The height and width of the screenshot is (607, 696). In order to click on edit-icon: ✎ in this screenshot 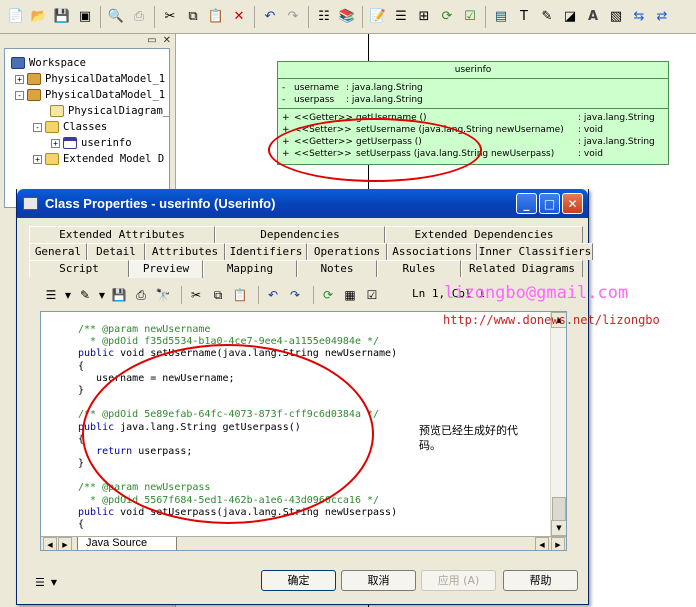, I will do `click(85, 295)`.